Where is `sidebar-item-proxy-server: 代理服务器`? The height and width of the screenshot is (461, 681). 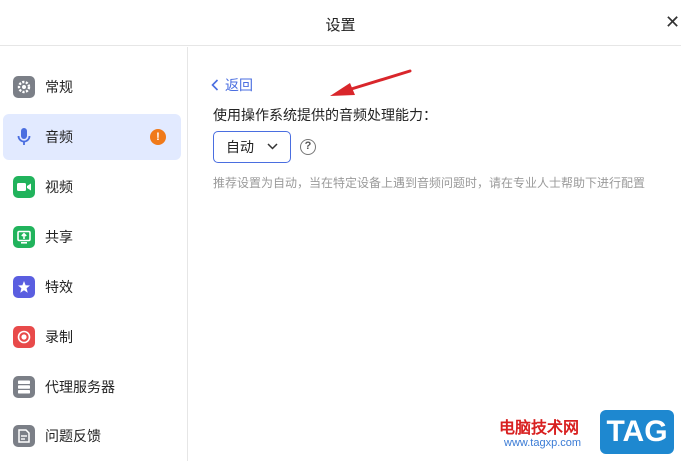 sidebar-item-proxy-server: 代理服务器 is located at coordinates (92, 387).